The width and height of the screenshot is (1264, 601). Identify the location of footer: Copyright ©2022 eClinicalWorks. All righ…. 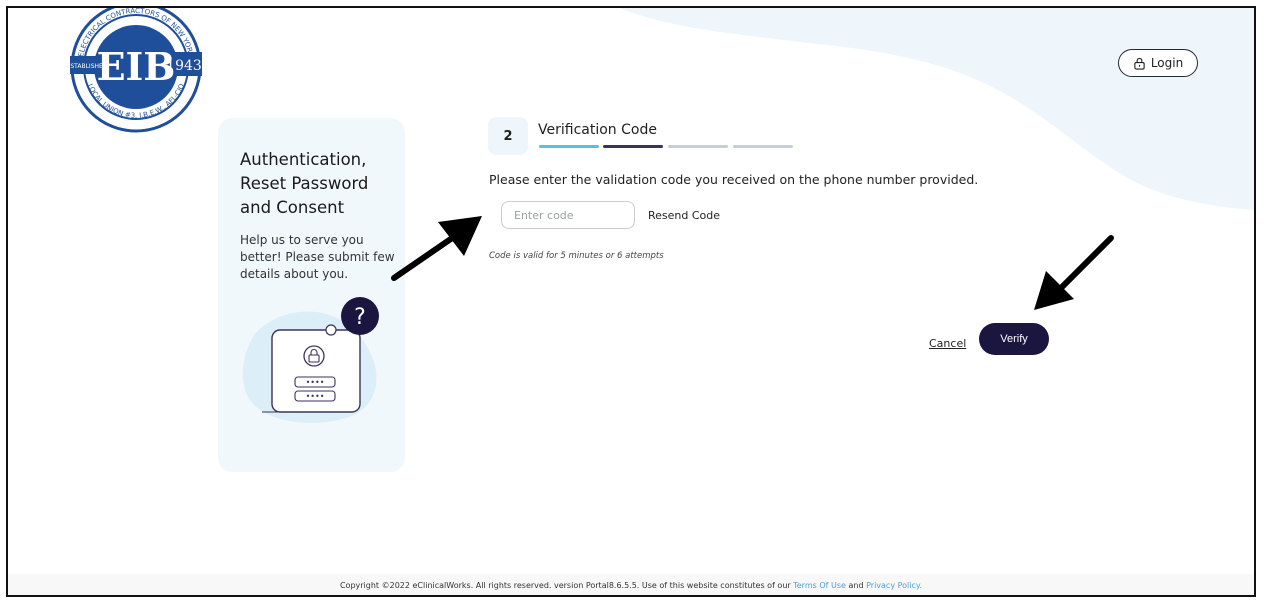
(631, 584).